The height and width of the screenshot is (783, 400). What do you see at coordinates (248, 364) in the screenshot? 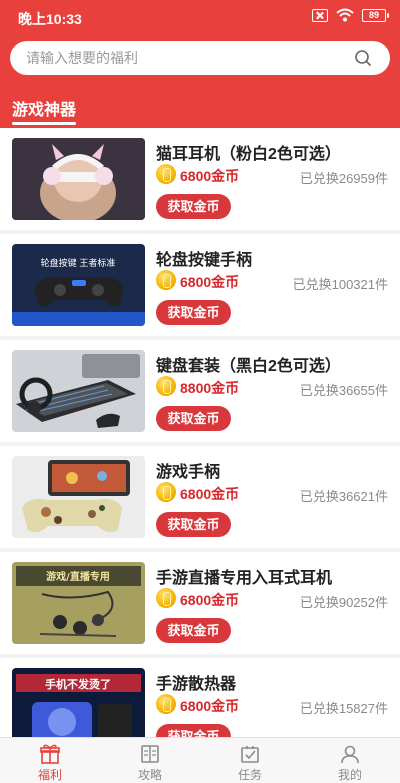
I see `product-title: 键盘套装（黑白2色可选）` at bounding box center [248, 364].